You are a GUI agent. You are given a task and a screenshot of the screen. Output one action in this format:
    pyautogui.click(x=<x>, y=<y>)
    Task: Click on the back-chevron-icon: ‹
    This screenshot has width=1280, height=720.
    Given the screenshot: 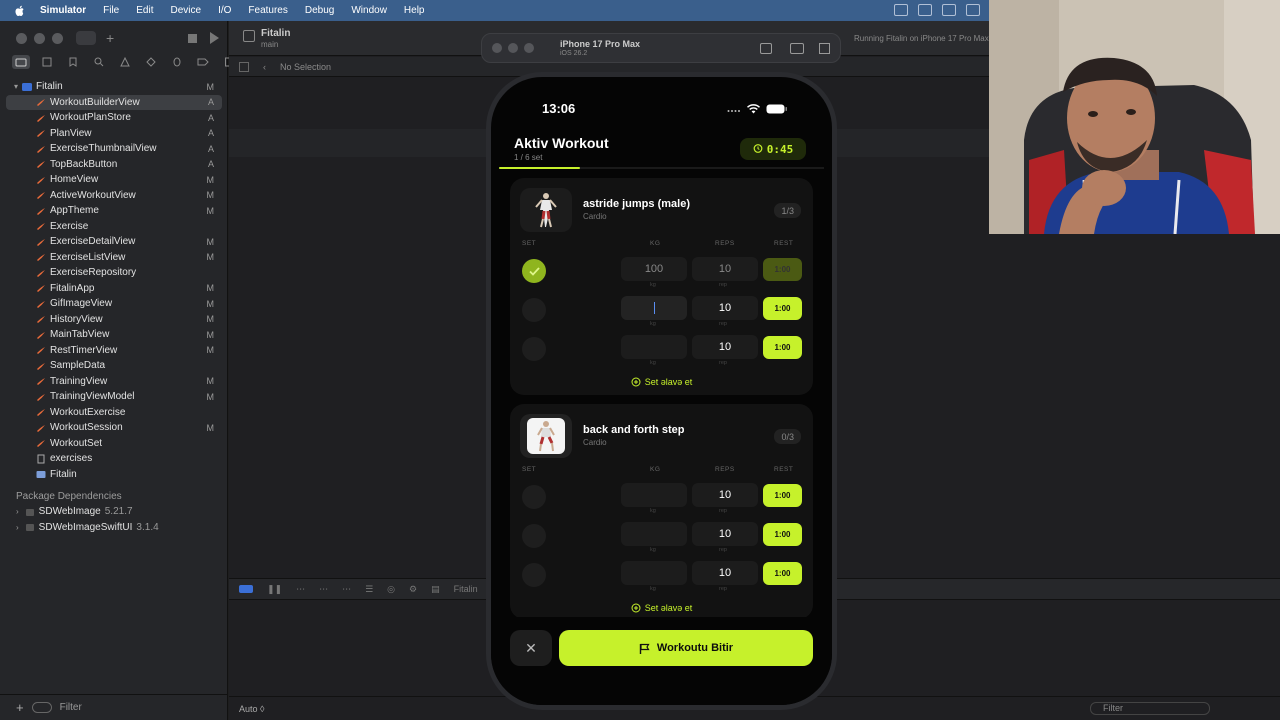 What is the action you would take?
    pyautogui.click(x=264, y=67)
    